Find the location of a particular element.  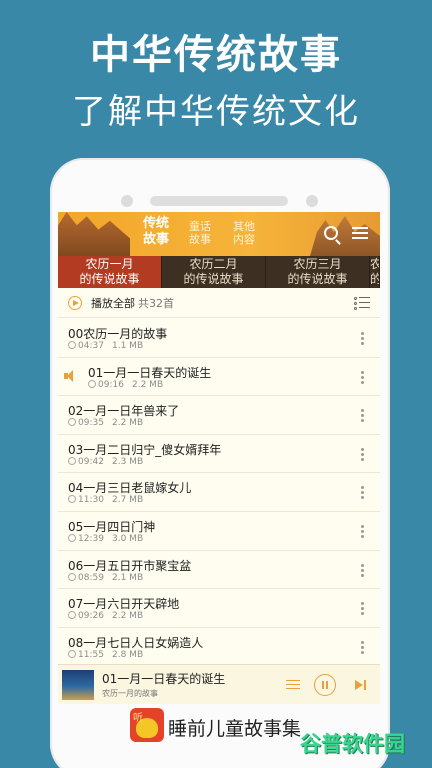

tab-fairy-tales: 童话 故事 is located at coordinates (200, 233).